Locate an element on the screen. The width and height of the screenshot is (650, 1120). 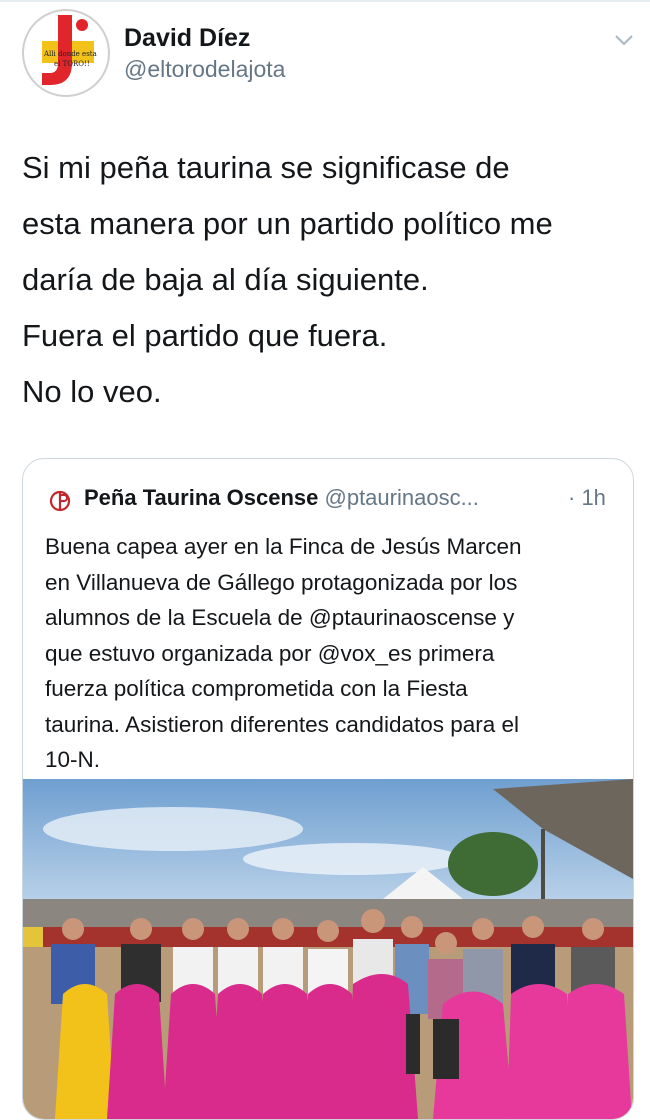
tweet-line: esta manera por un partido político me is located at coordinates (287, 223).